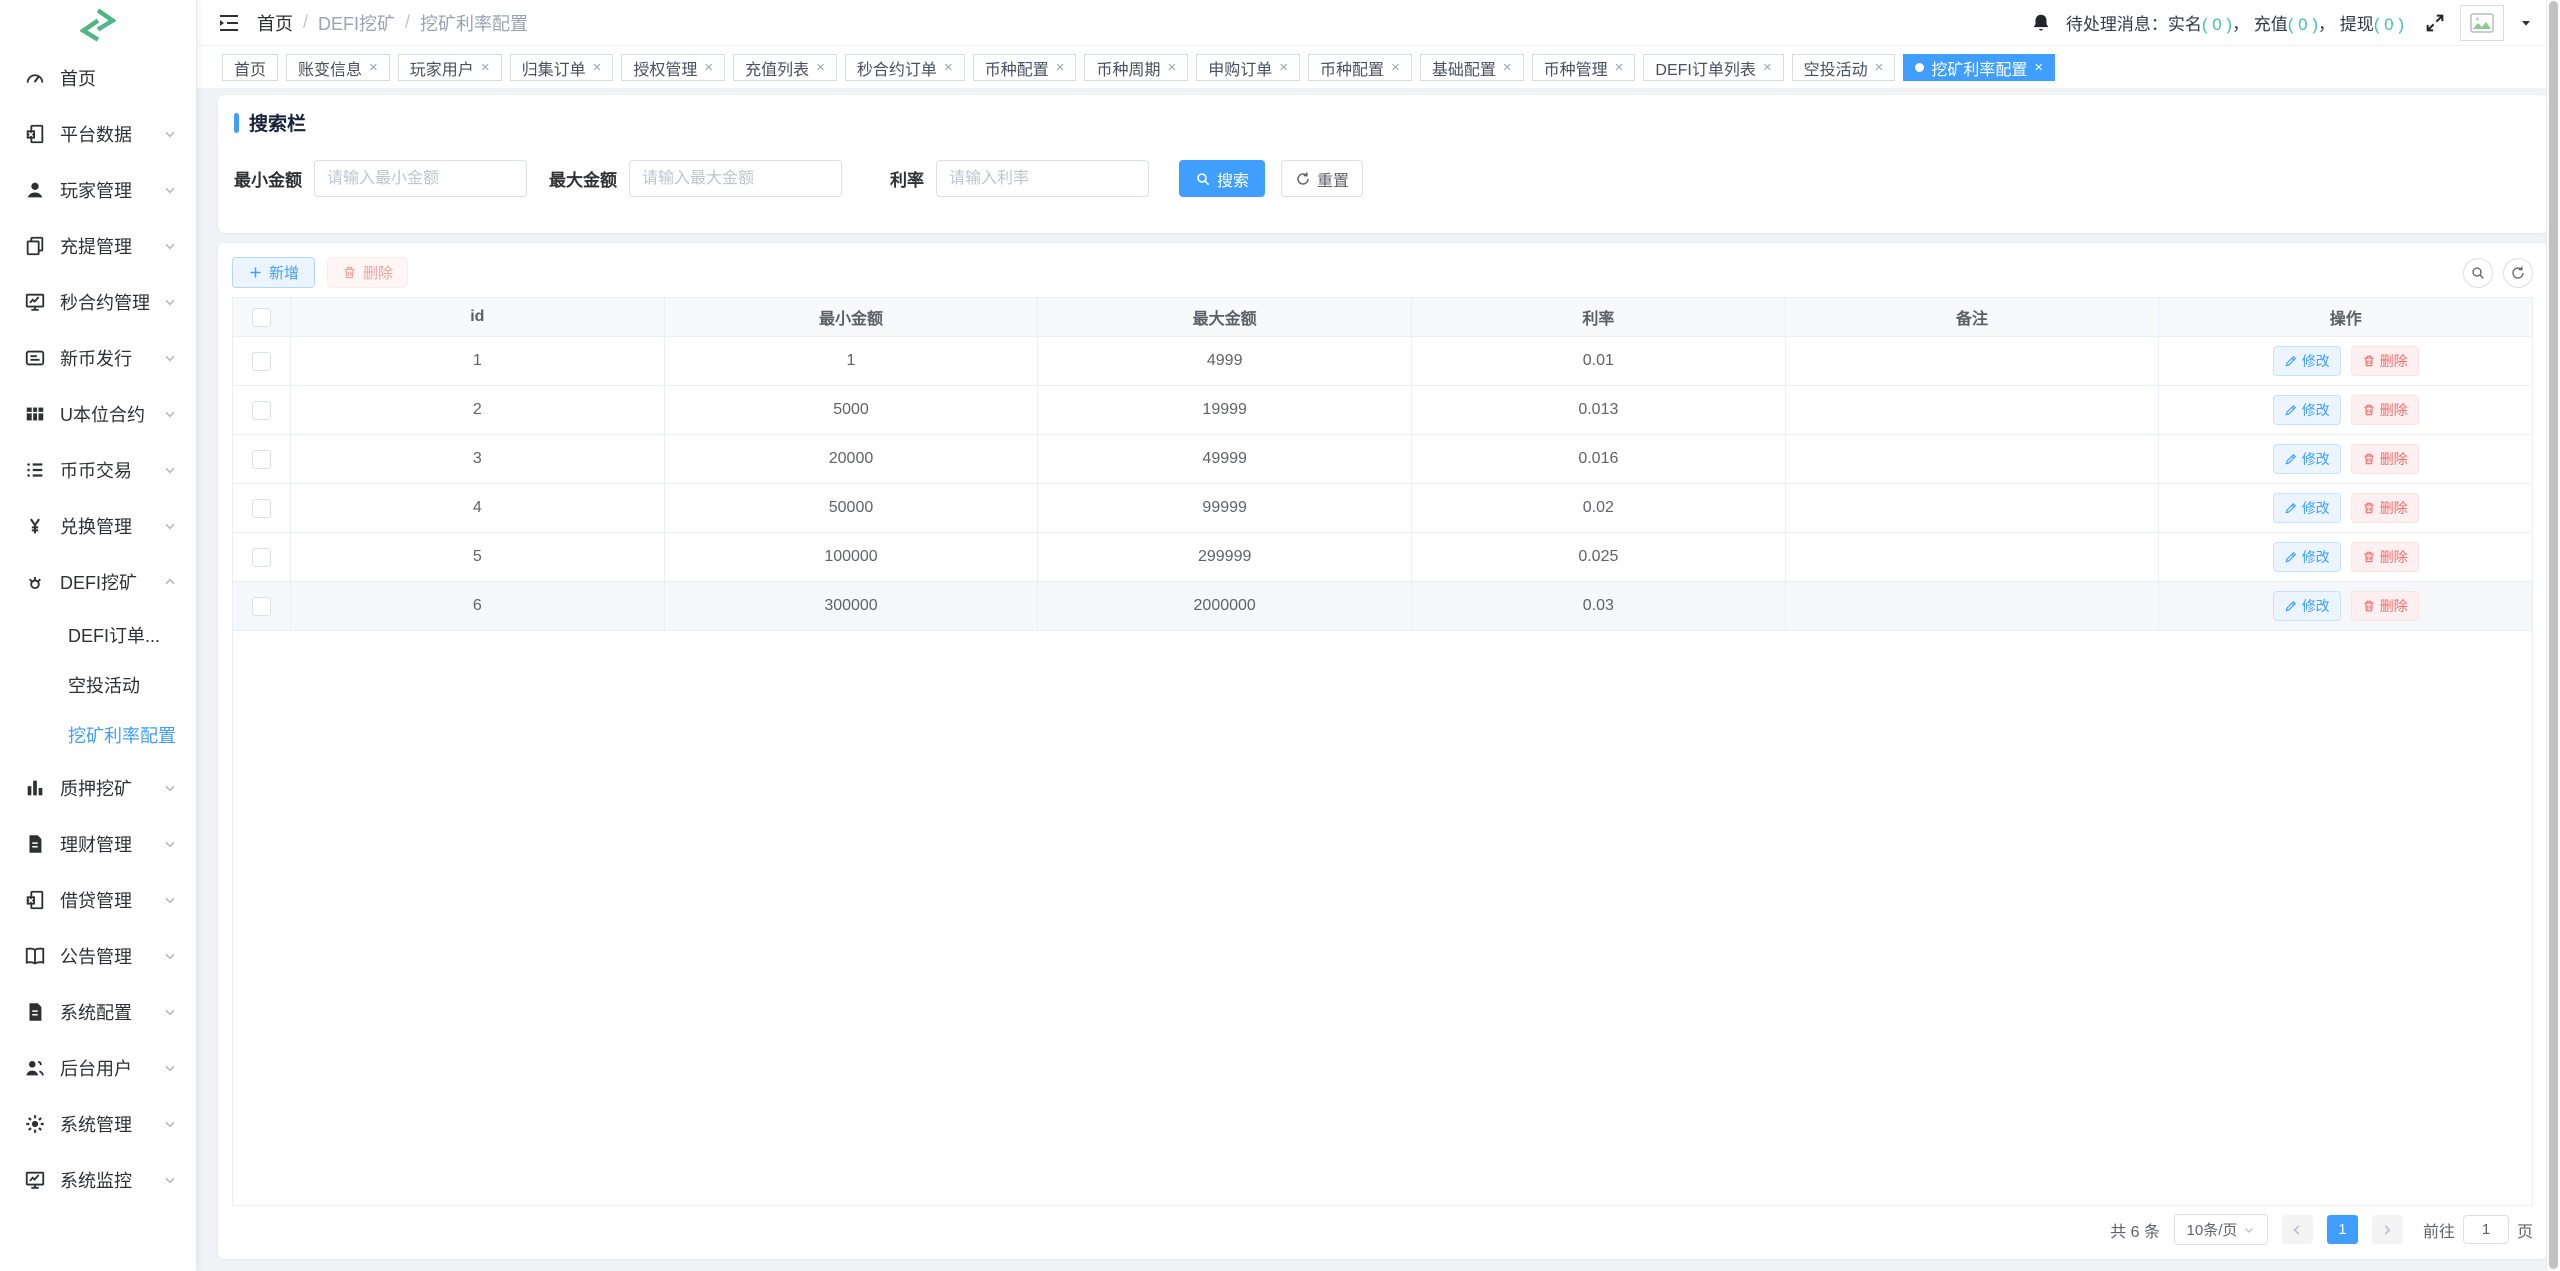 The image size is (2560, 1271). What do you see at coordinates (98, 470) in the screenshot?
I see `sidebar-item-7: 币币交易` at bounding box center [98, 470].